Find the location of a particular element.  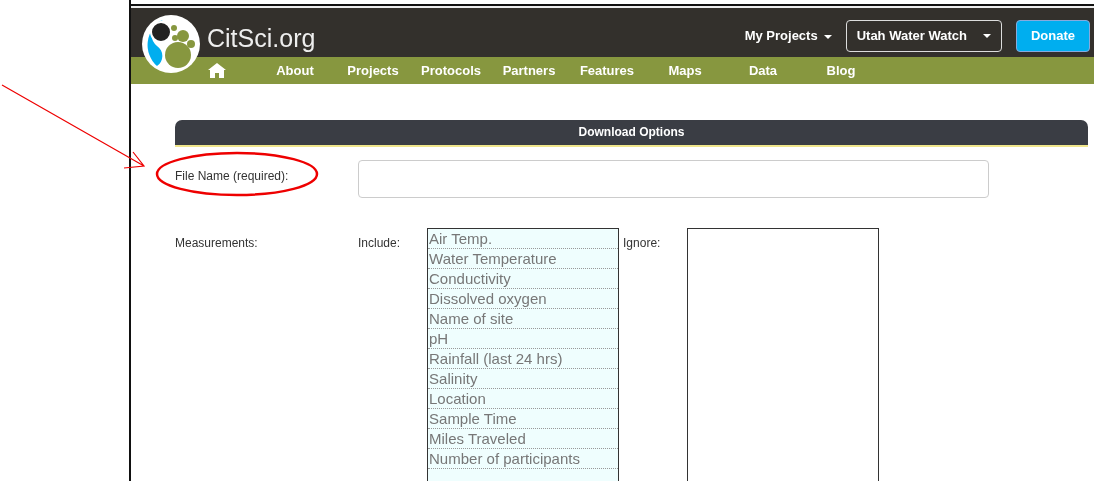

include-list: Air Temp. Water Temperature Conductivity Dissolved oxygen Name of site pH Rainfall (last 24 hrs) Salinity Location Sample Time Miles Traveled Number of participants is located at coordinates (523, 354).